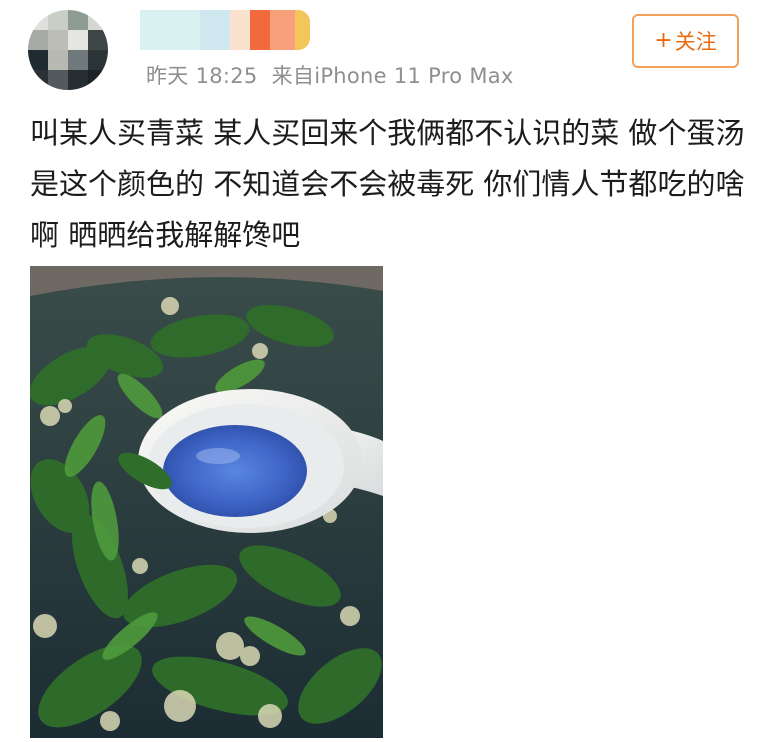 This screenshot has width=767, height=742. I want to click on post-timestamp: 昨天 18:25, so click(202, 76).